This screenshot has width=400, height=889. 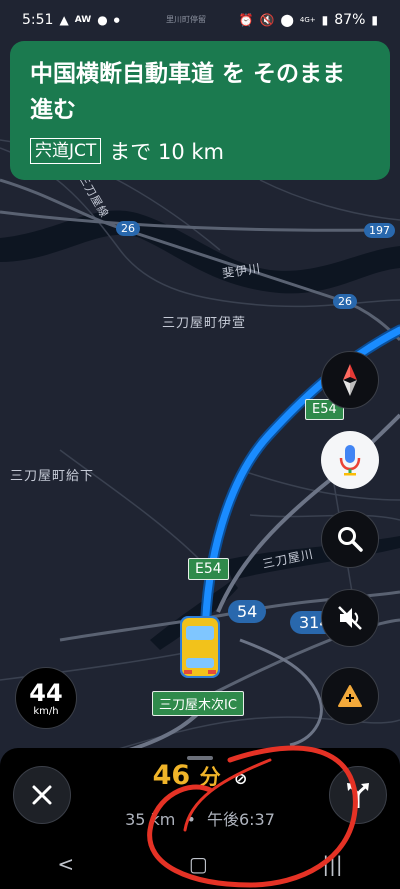 What do you see at coordinates (252, 816) in the screenshot?
I see `freehand-annotation` at bounding box center [252, 816].